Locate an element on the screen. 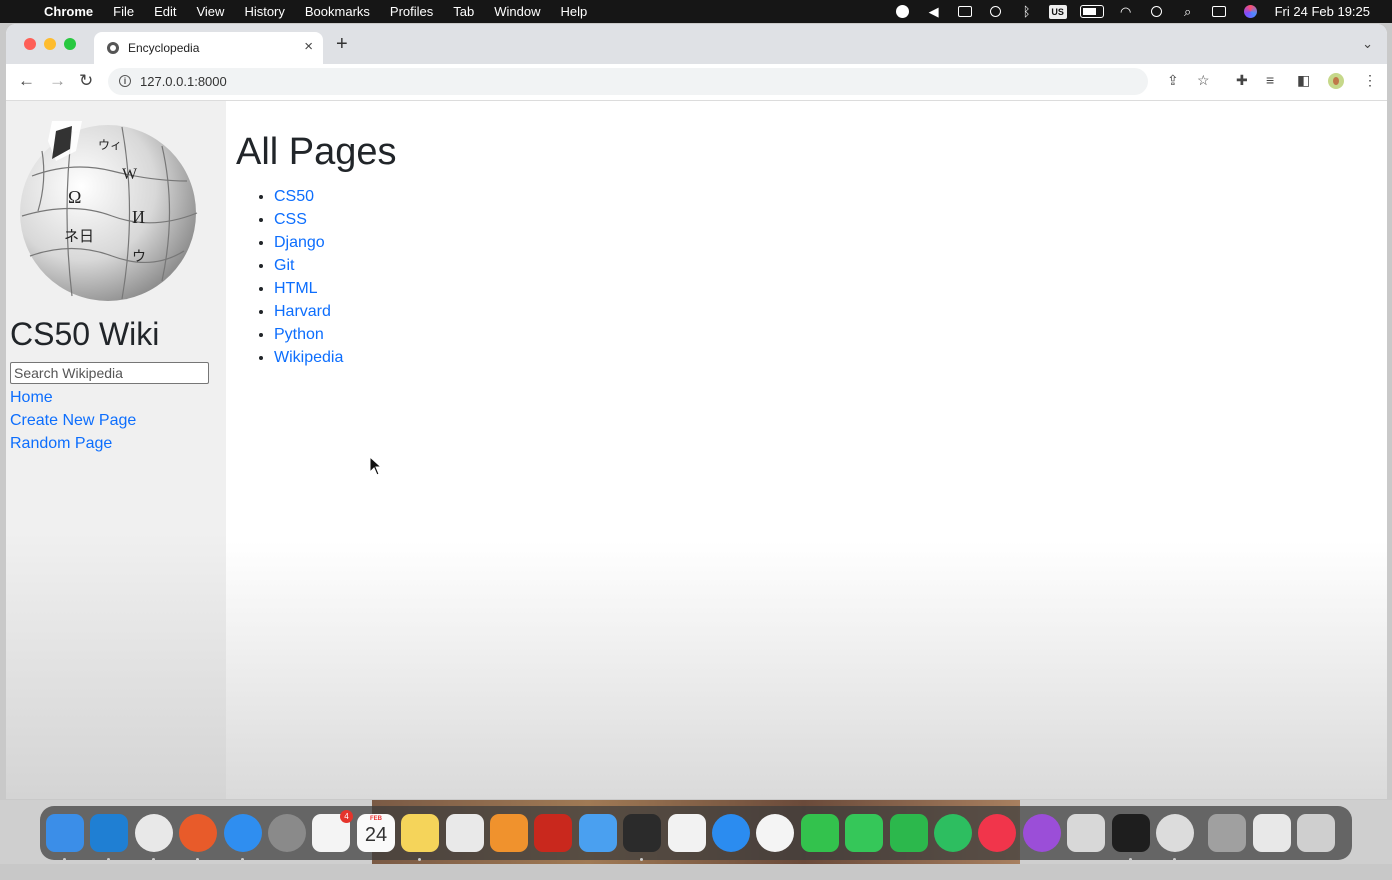 This screenshot has width=1392, height=880. acrobat-icon is located at coordinates (553, 833).